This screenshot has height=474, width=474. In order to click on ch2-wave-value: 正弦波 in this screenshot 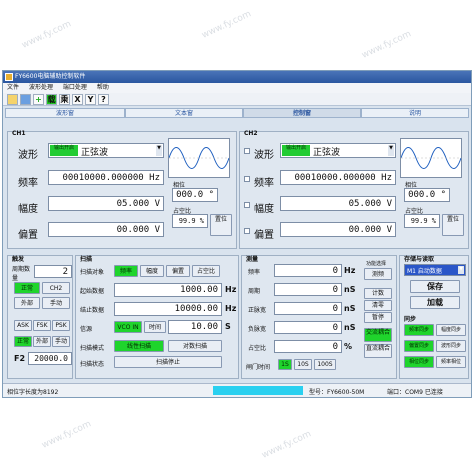, I will do `click(327, 153)`.